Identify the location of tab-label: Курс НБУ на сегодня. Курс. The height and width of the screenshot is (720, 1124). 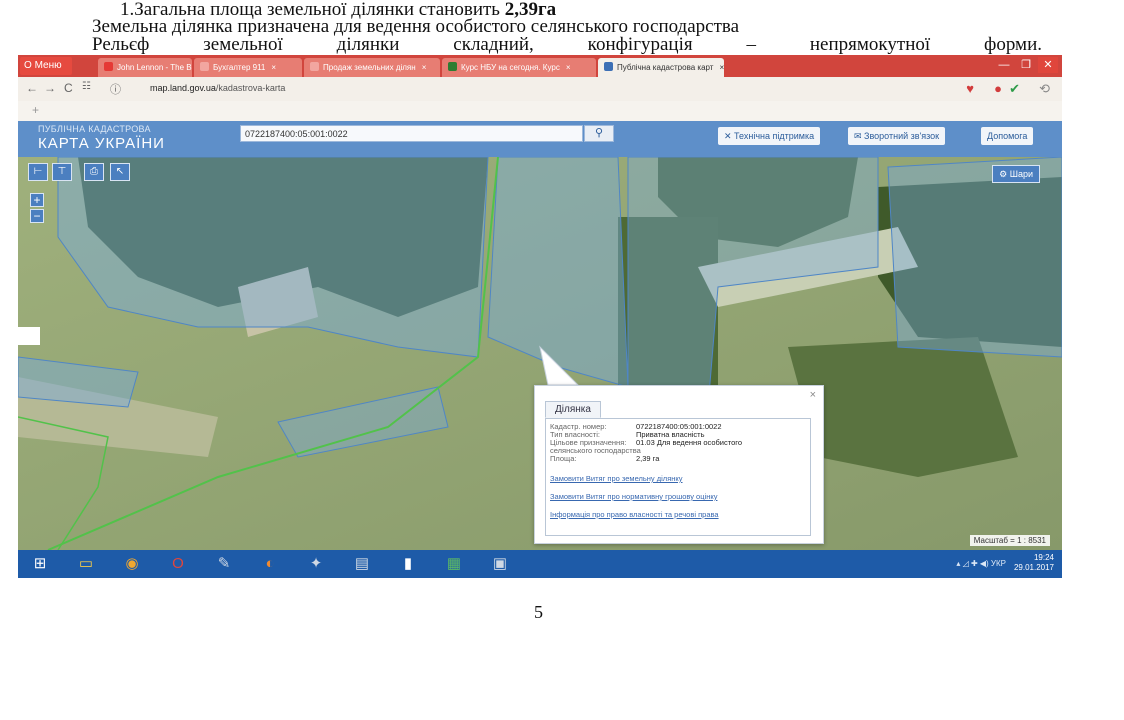
(510, 67).